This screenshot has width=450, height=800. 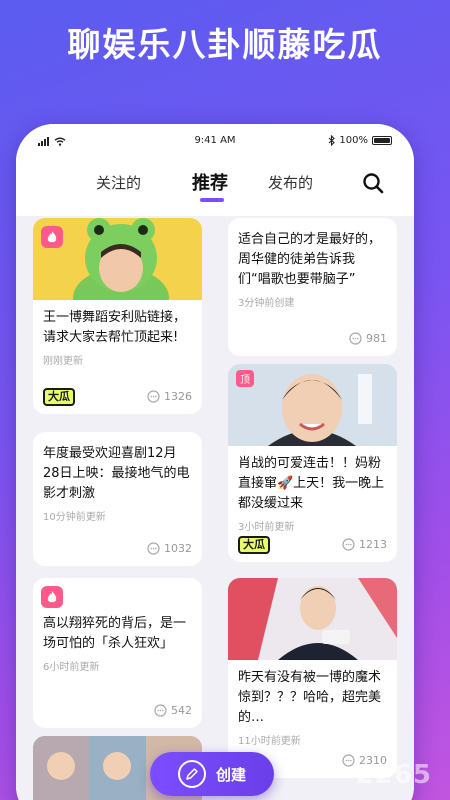 I want to click on card-time: 10分钟前更新, so click(x=74, y=517).